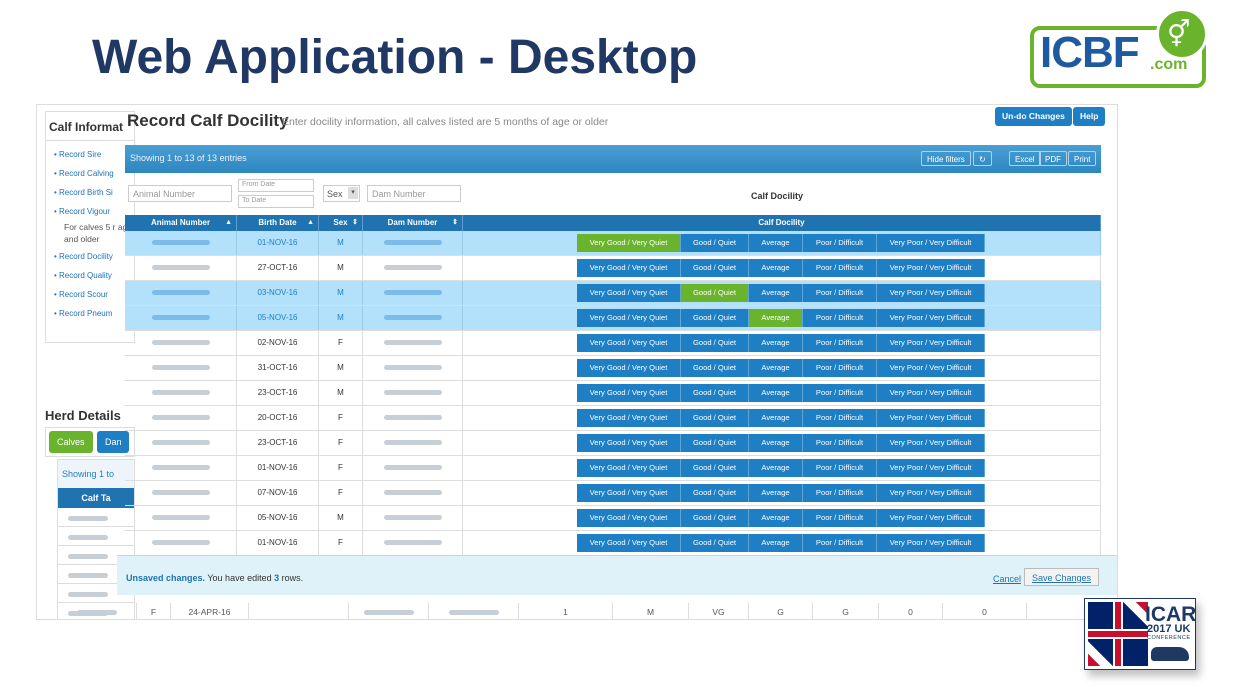 This screenshot has width=1248, height=700. Describe the element at coordinates (181, 493) in the screenshot. I see `animal-number-cell` at that location.